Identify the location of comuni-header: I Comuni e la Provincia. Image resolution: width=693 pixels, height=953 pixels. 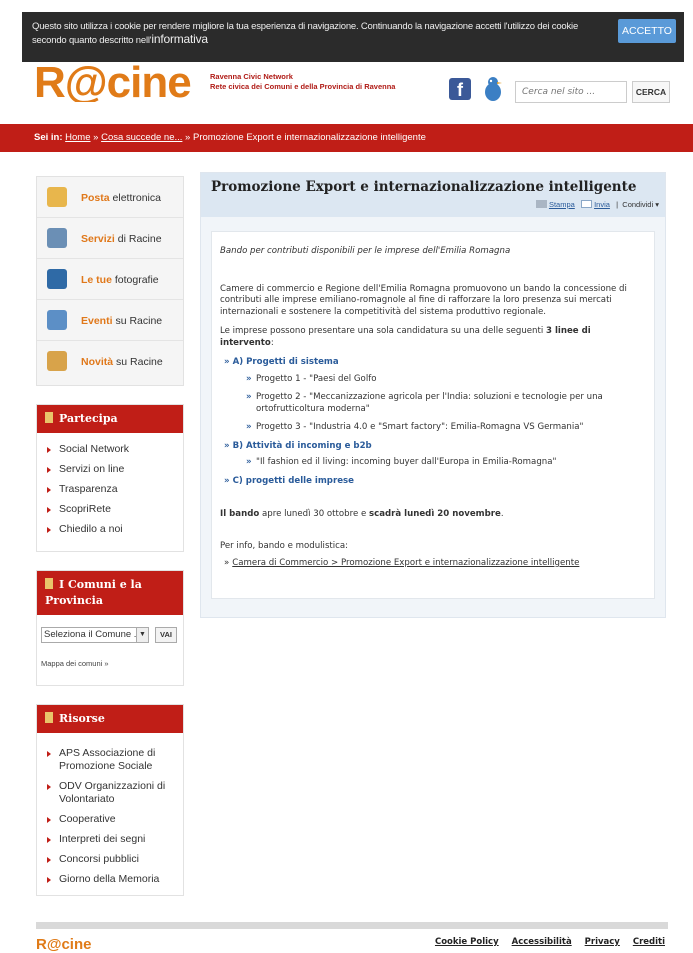
(110, 593).